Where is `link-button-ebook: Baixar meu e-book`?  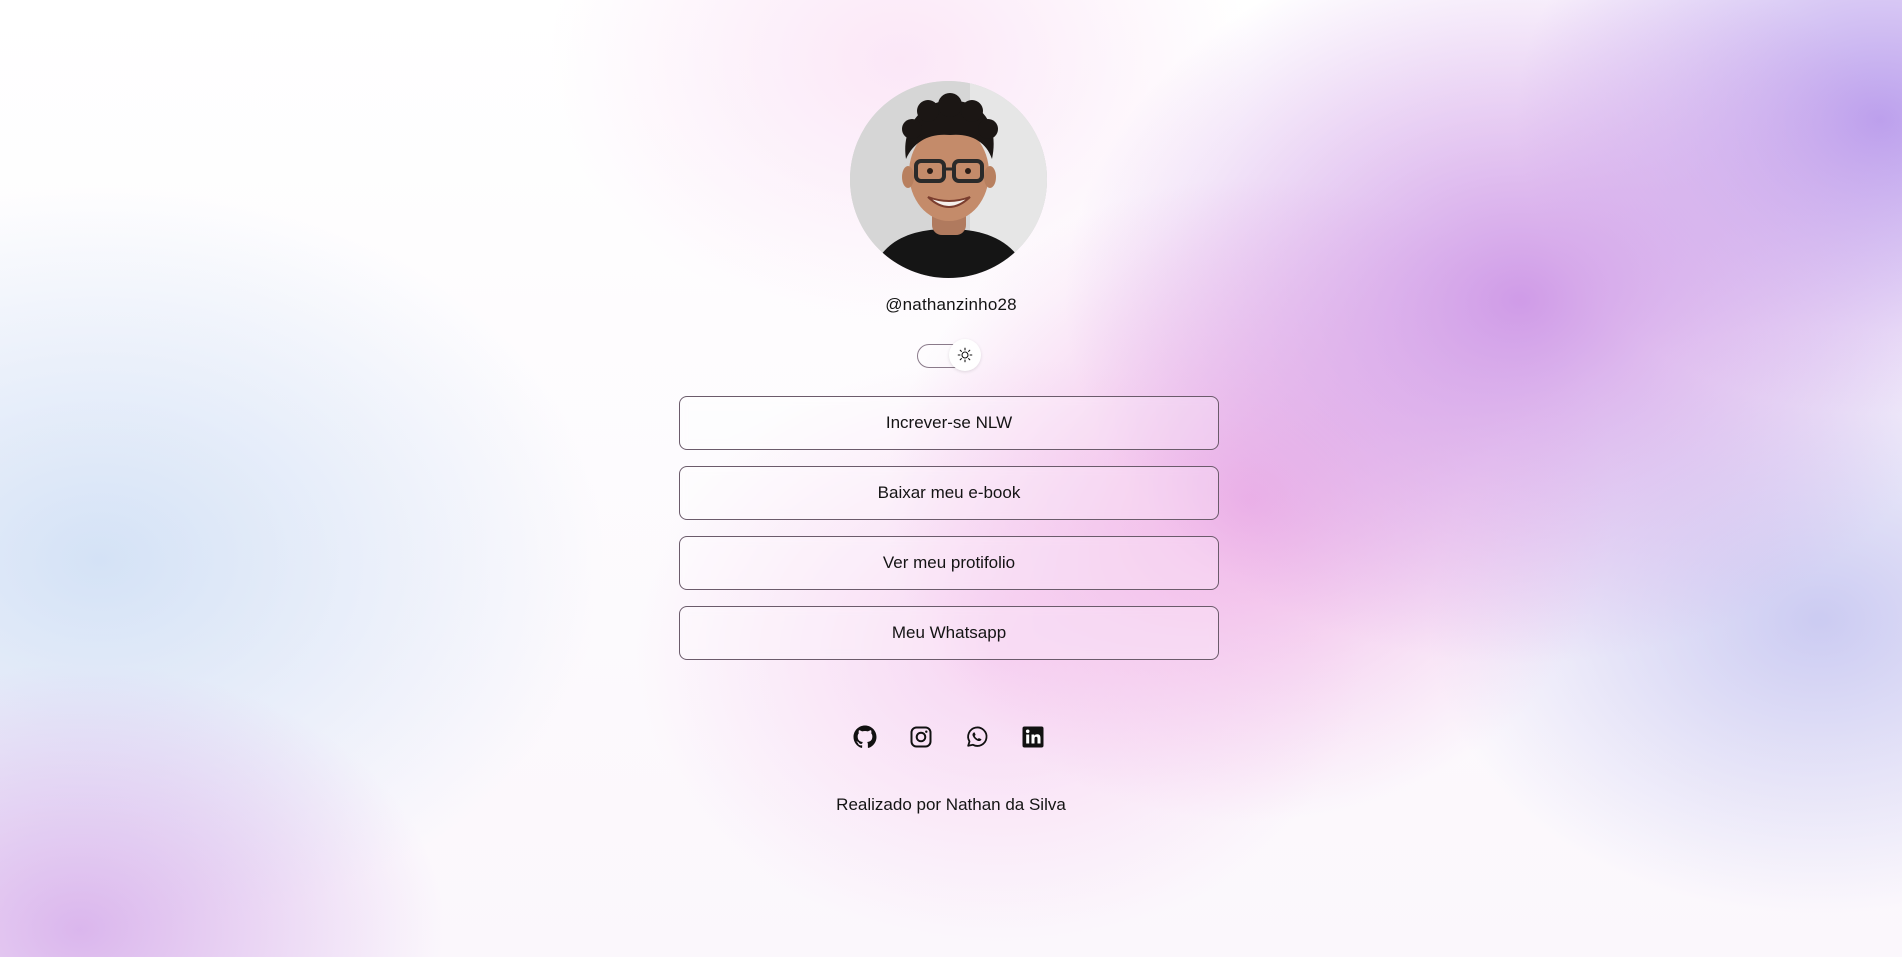
link-button-ebook: Baixar meu e-book is located at coordinates (949, 493).